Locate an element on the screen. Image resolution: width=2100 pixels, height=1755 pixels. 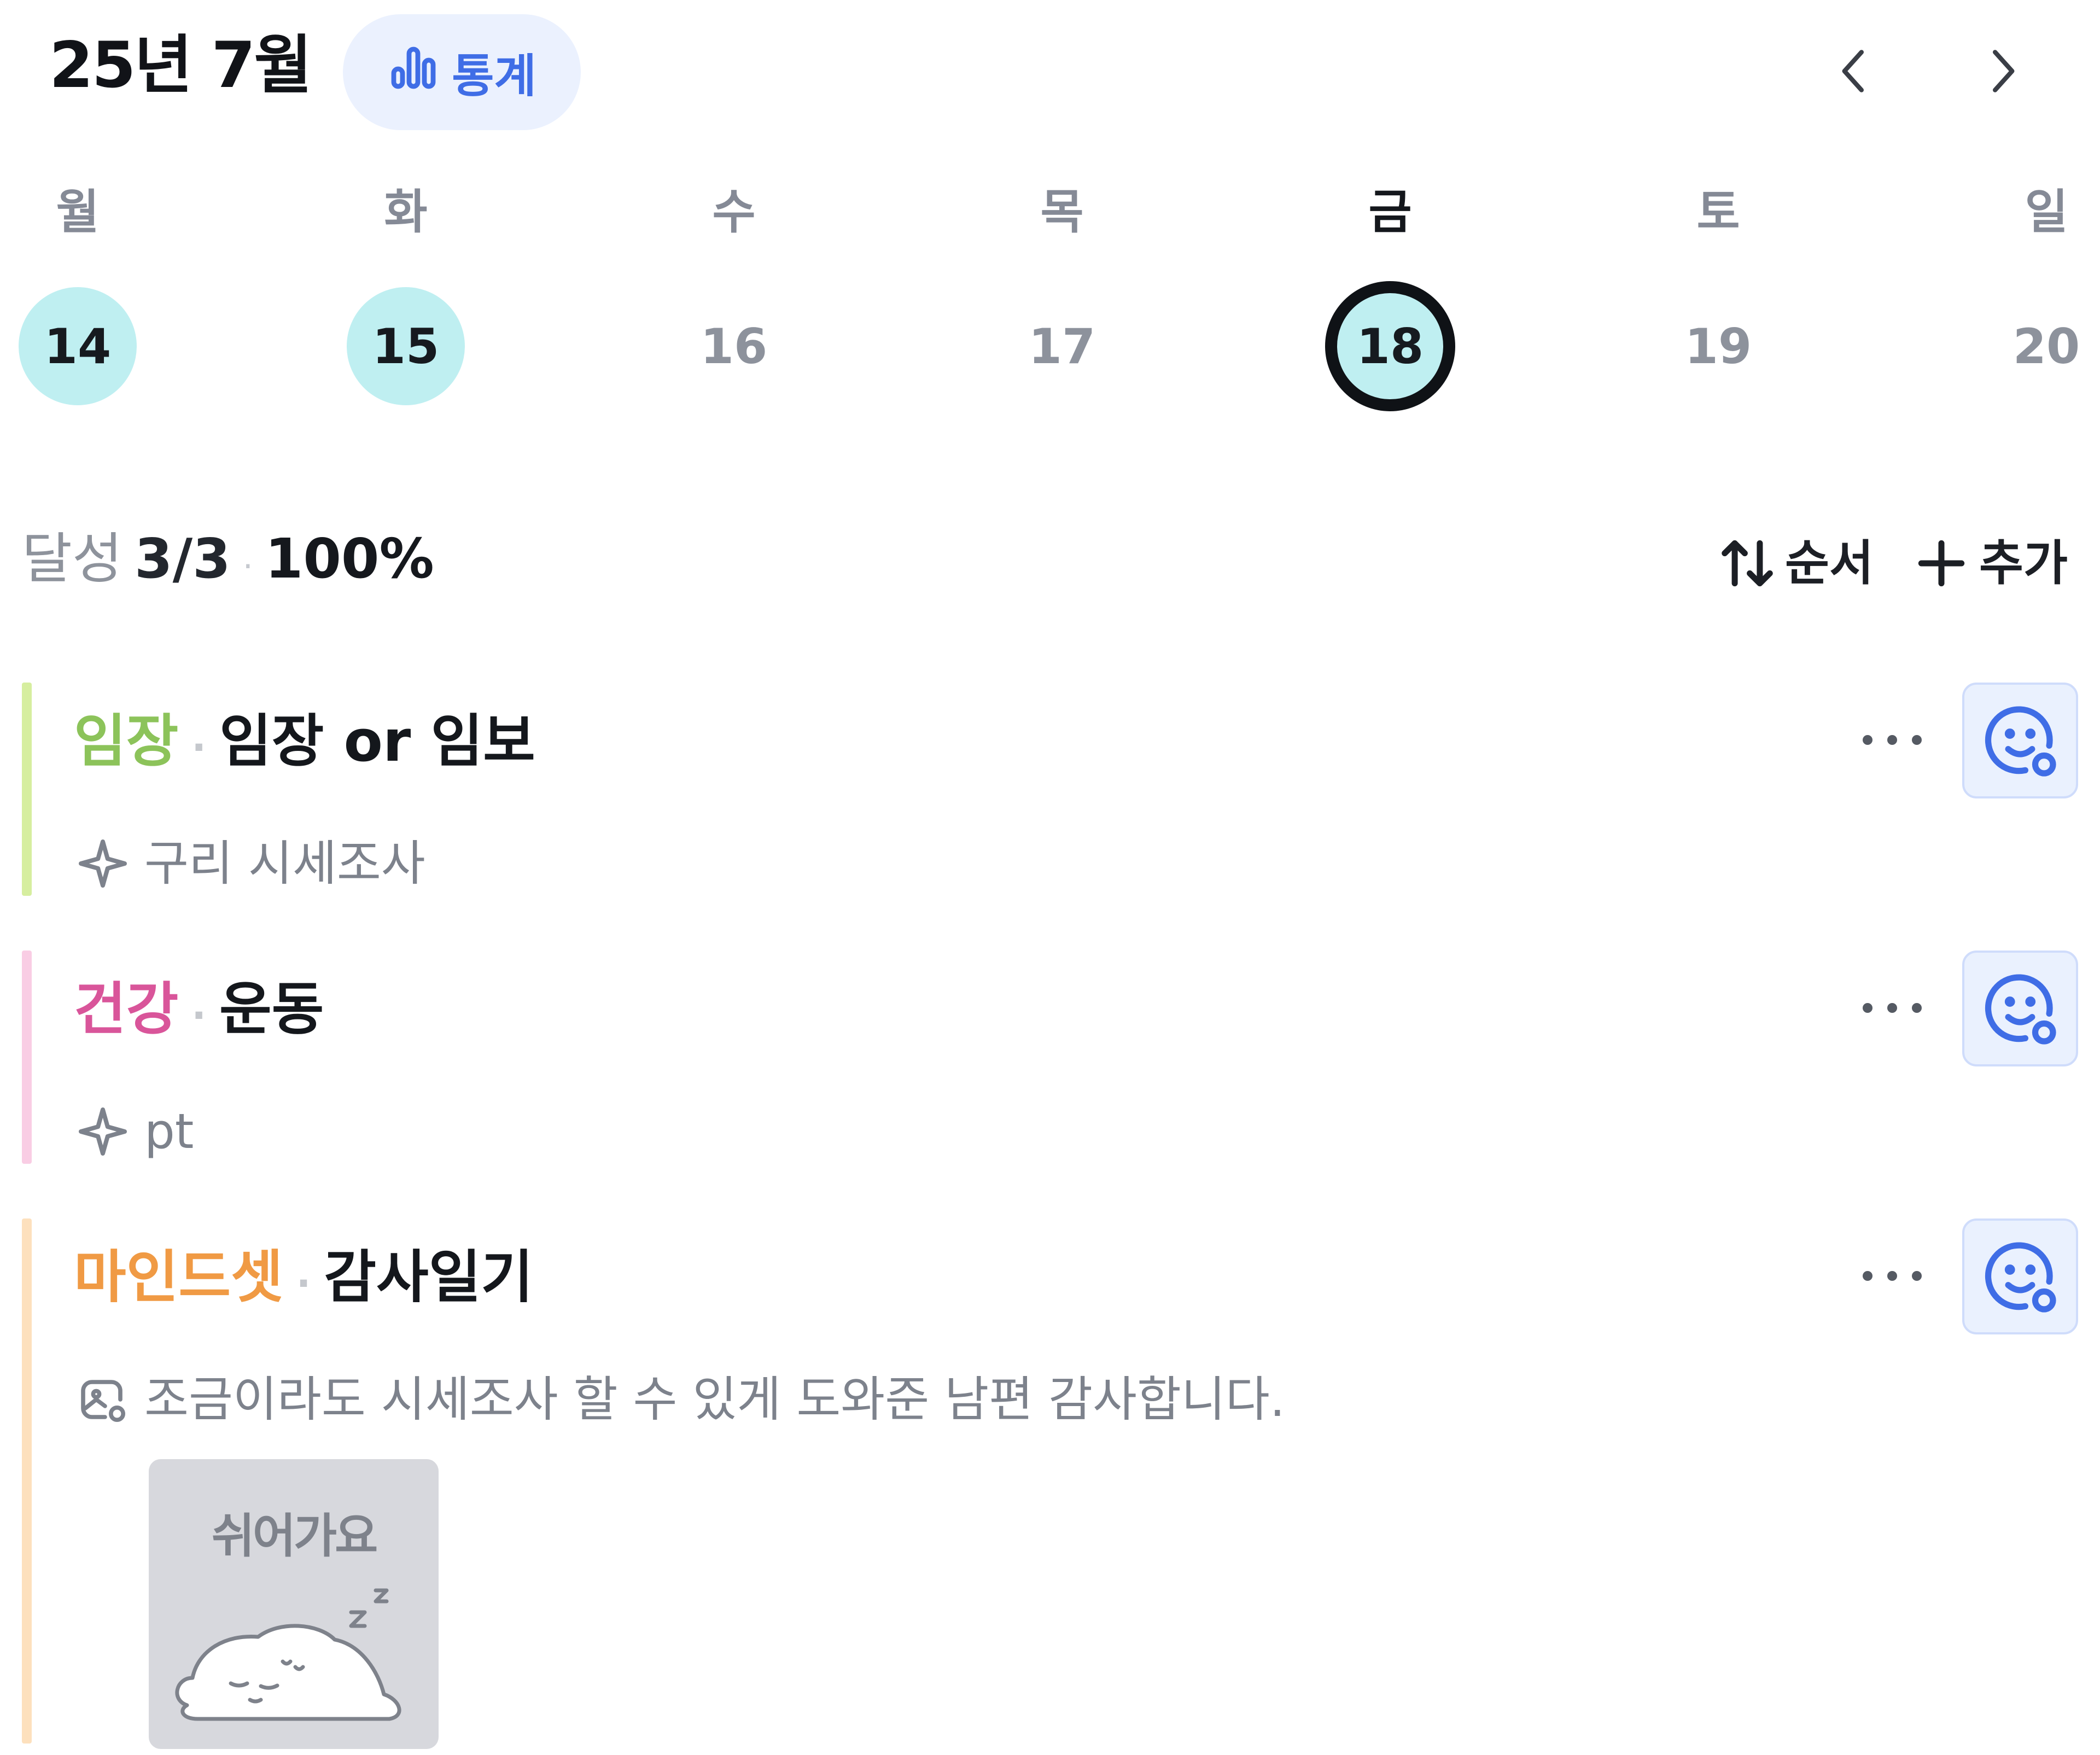
habit-name: 운동 is located at coordinates (271, 1009).